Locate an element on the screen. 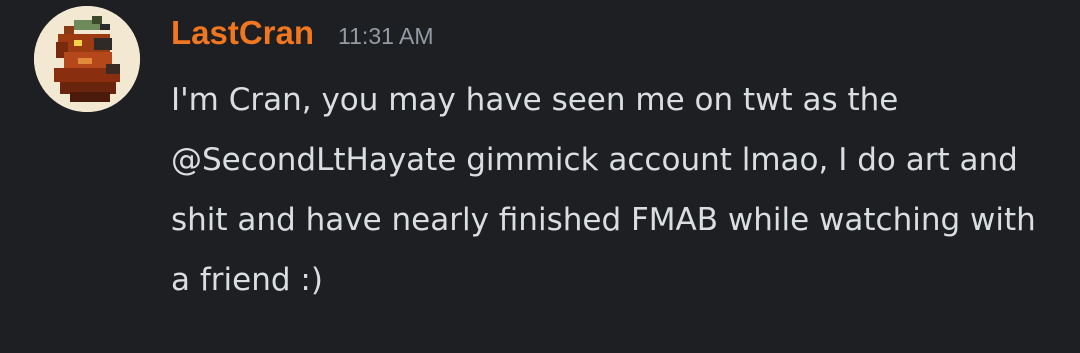 The height and width of the screenshot is (353, 1080). username: LastCran is located at coordinates (242, 33).